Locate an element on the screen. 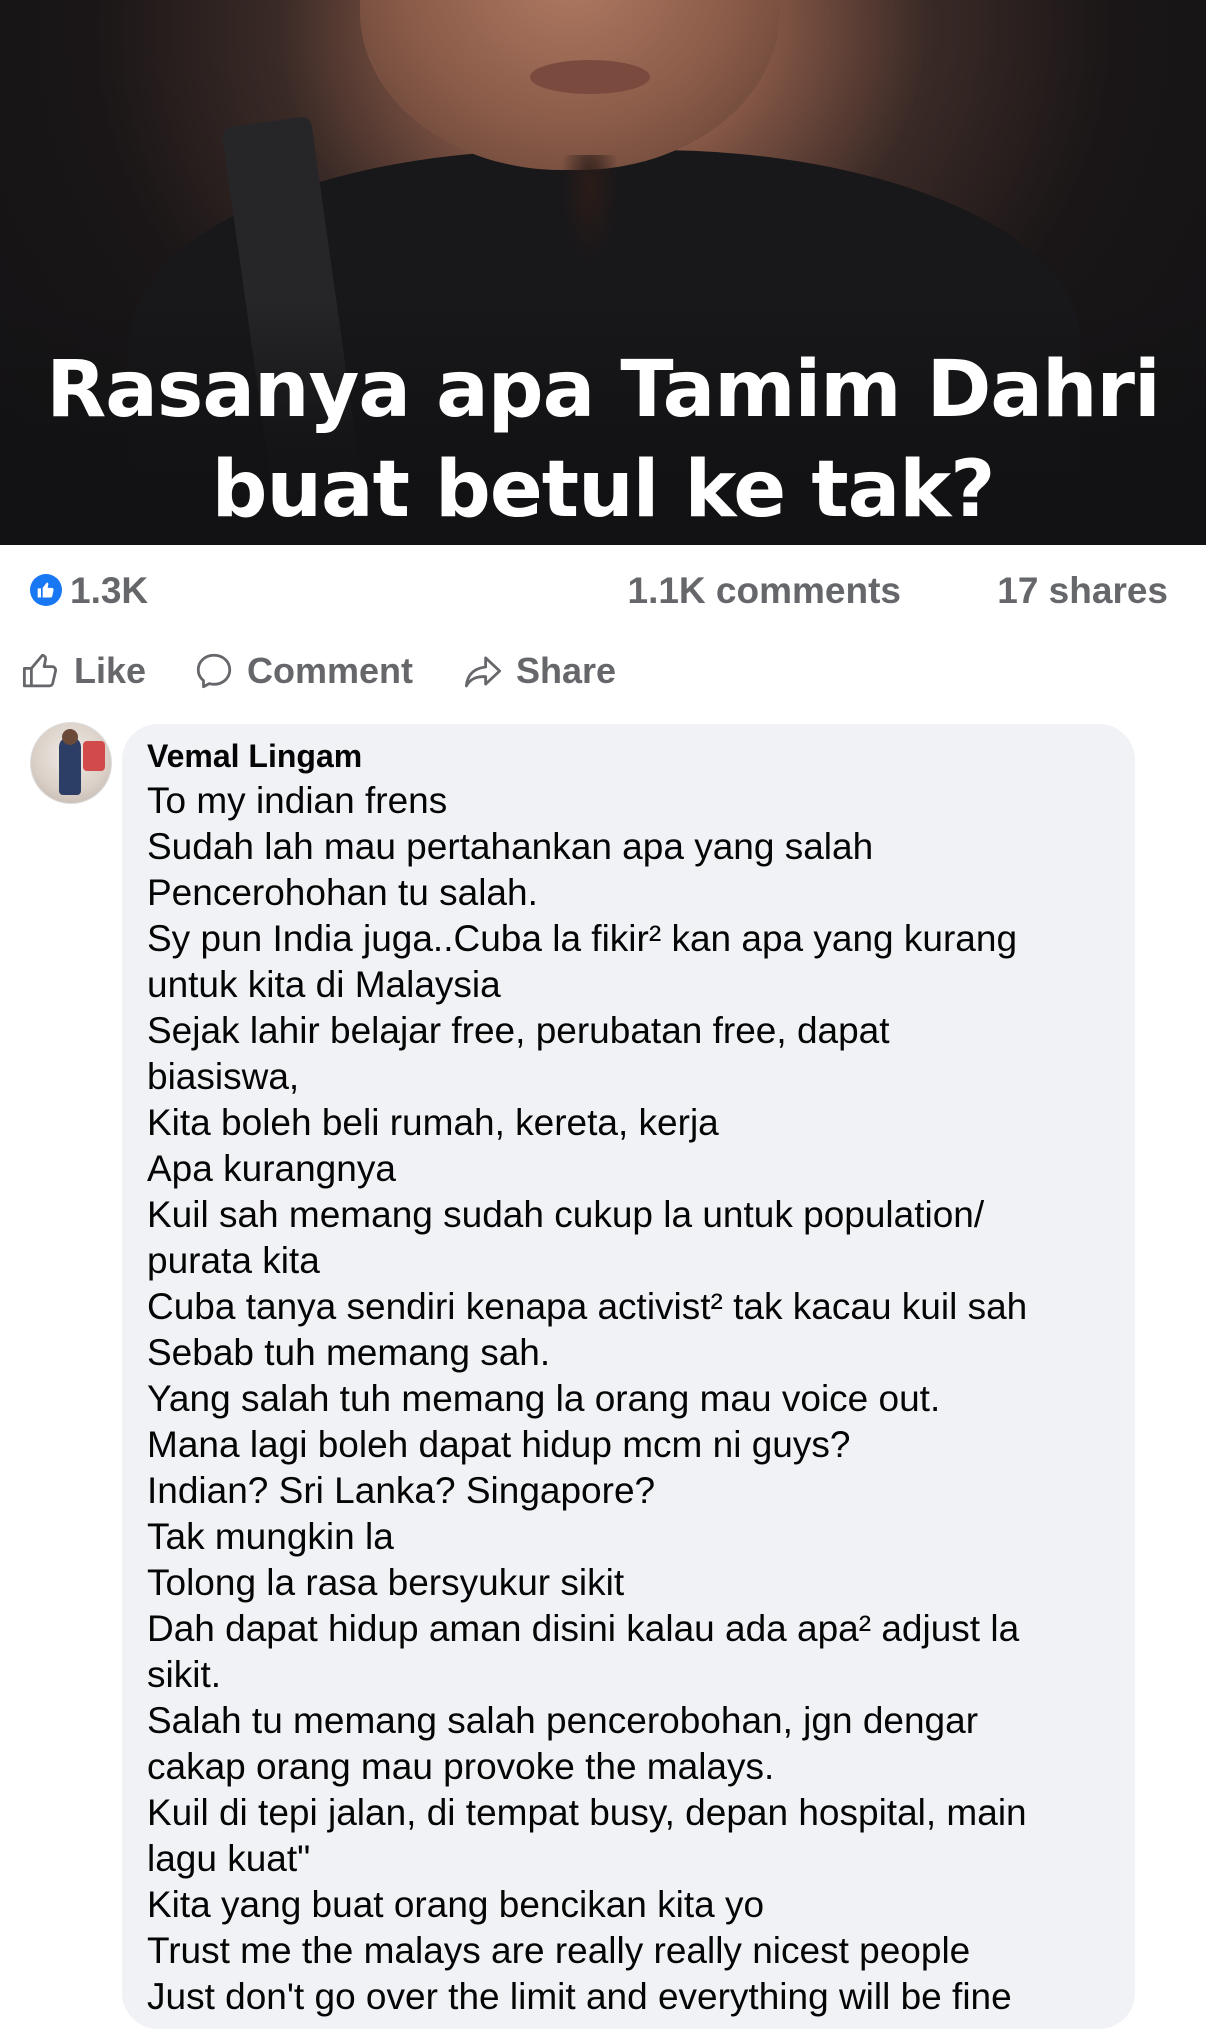  comment-line: Pencerohohan tu salah. is located at coordinates (342, 892).